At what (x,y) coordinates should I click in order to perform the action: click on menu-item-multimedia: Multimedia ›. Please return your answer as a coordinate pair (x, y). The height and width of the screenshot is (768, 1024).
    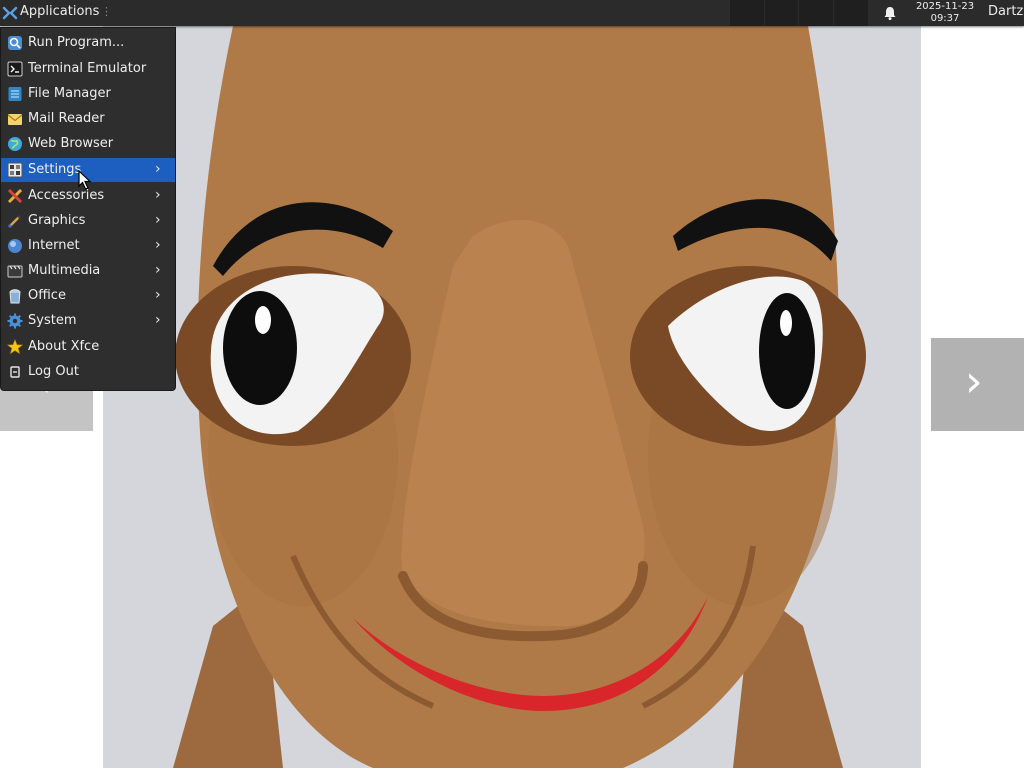
    Looking at the image, I should click on (88, 271).